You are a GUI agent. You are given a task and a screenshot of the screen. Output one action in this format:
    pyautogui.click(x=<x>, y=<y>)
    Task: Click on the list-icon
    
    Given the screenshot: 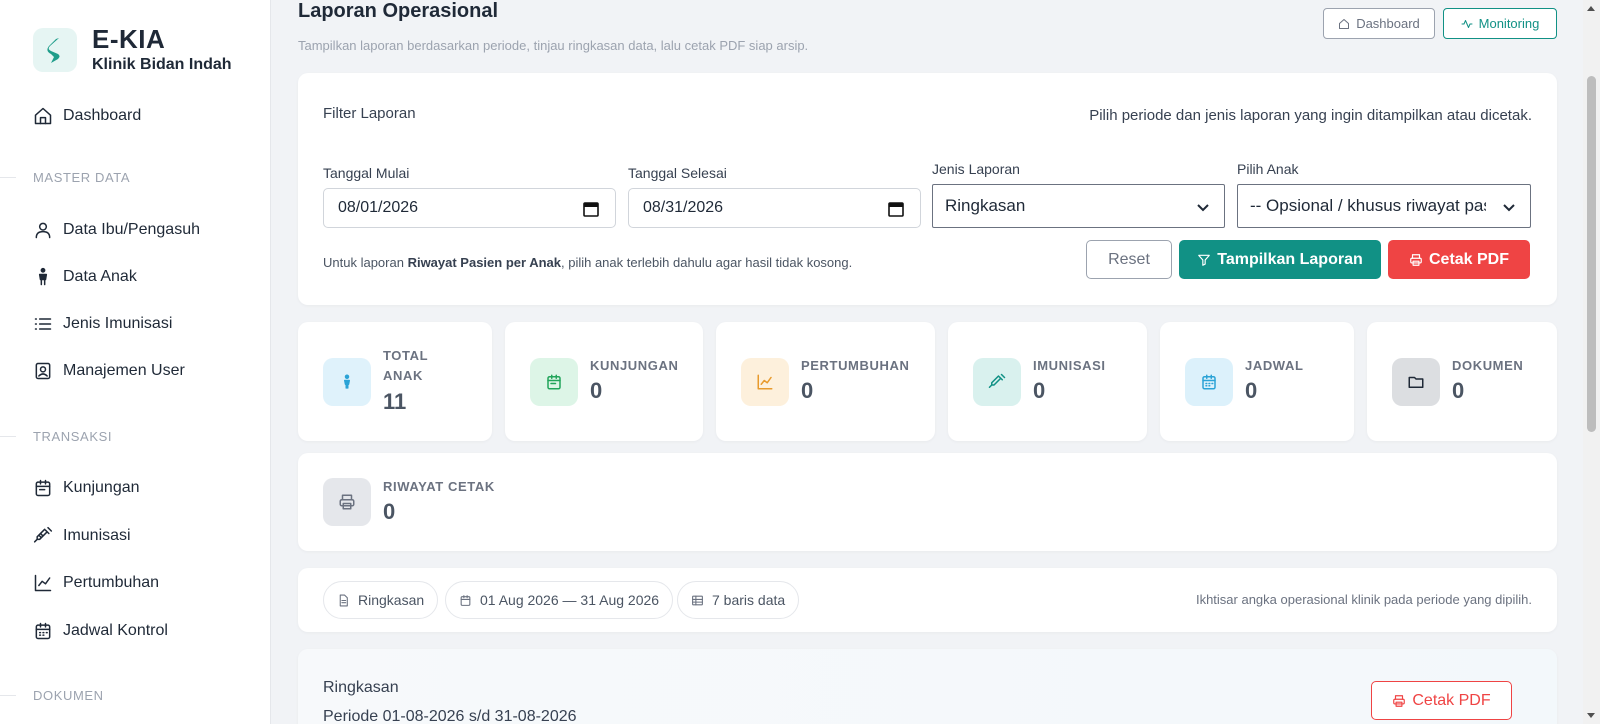 What is the action you would take?
    pyautogui.click(x=43, y=324)
    